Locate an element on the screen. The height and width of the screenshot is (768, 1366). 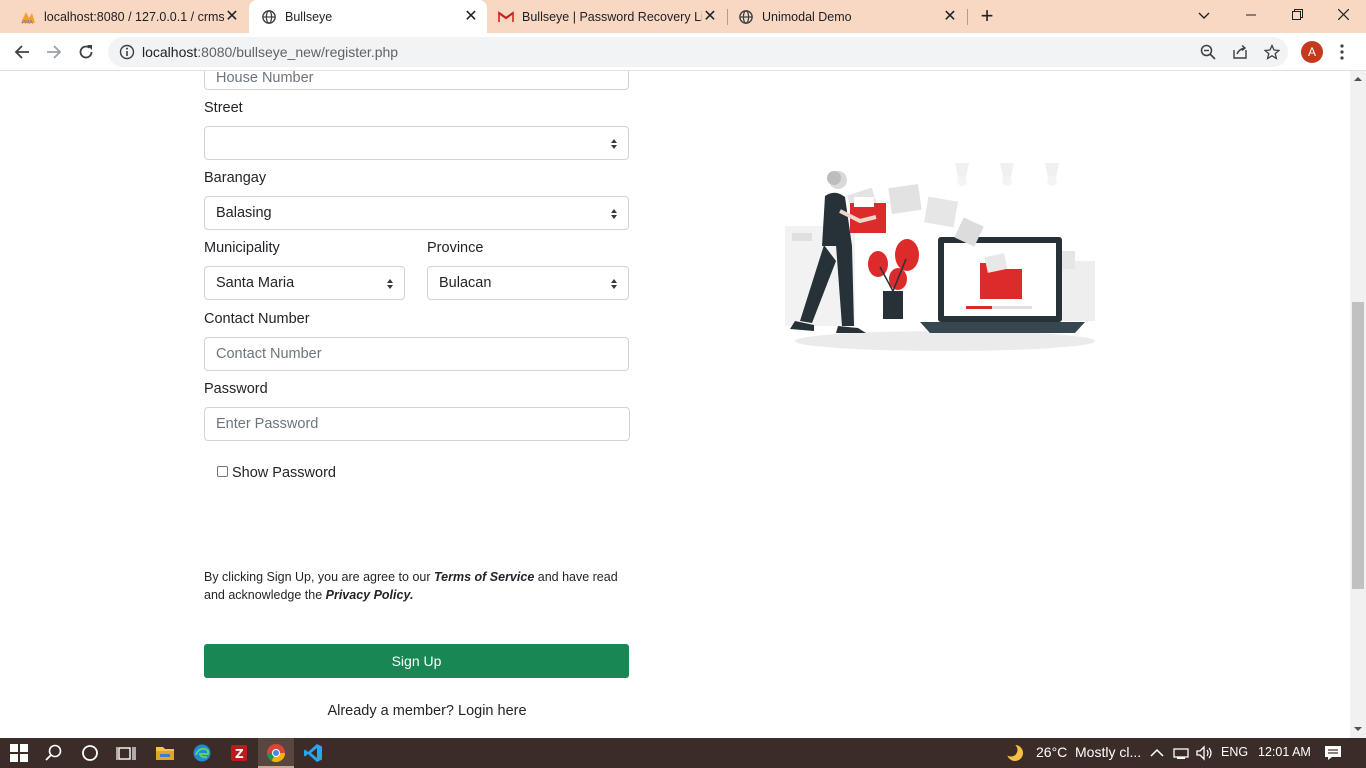
tab-title: localhost:8080 / 127.0.0.1 / crms_ is located at coordinates (134, 16).